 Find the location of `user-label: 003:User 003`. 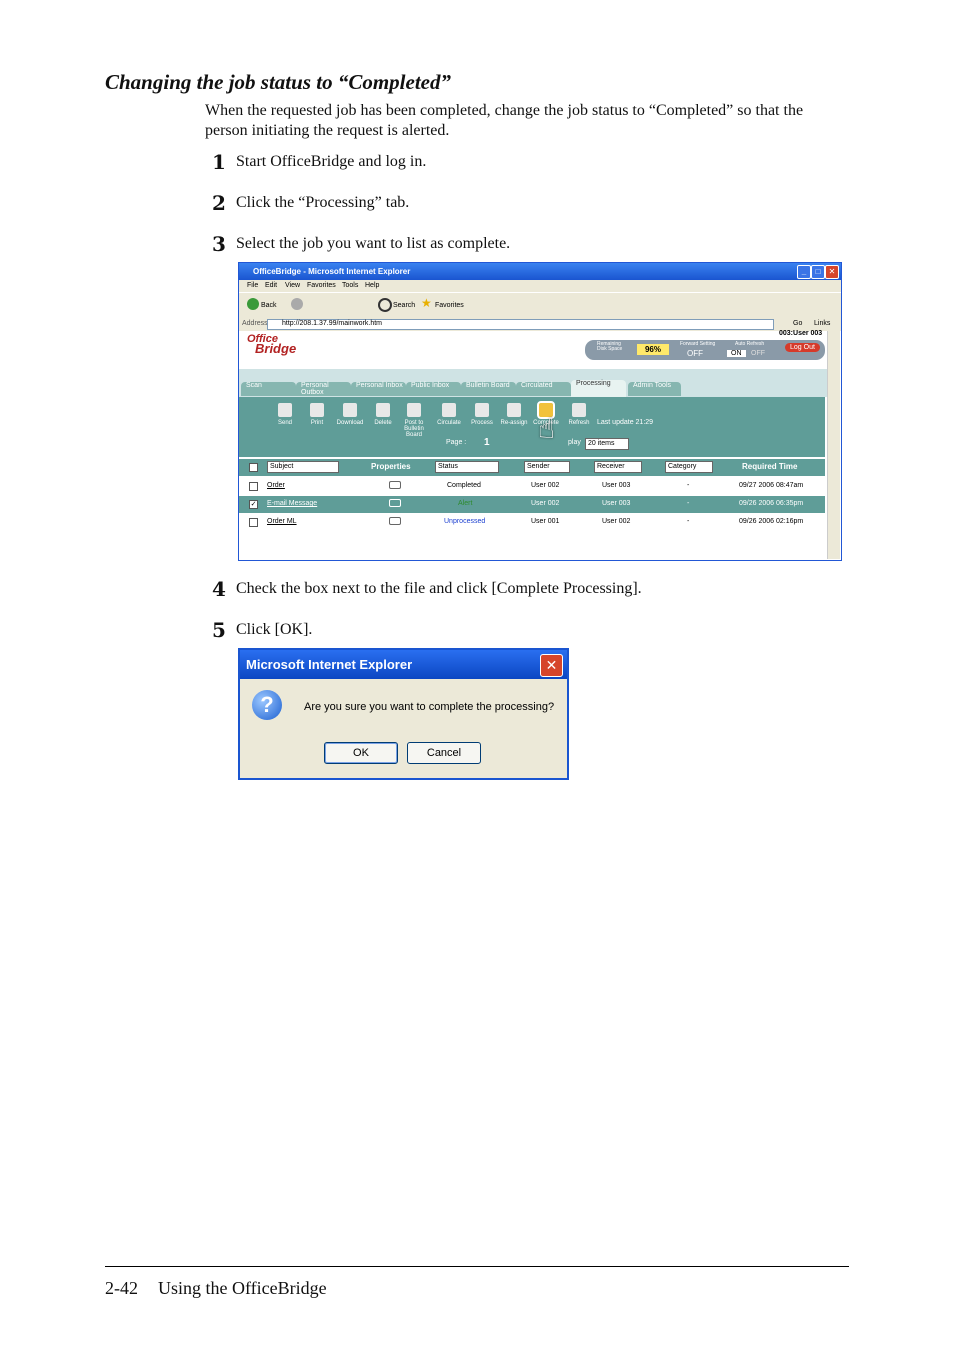

user-label: 003:User 003 is located at coordinates (801, 333).